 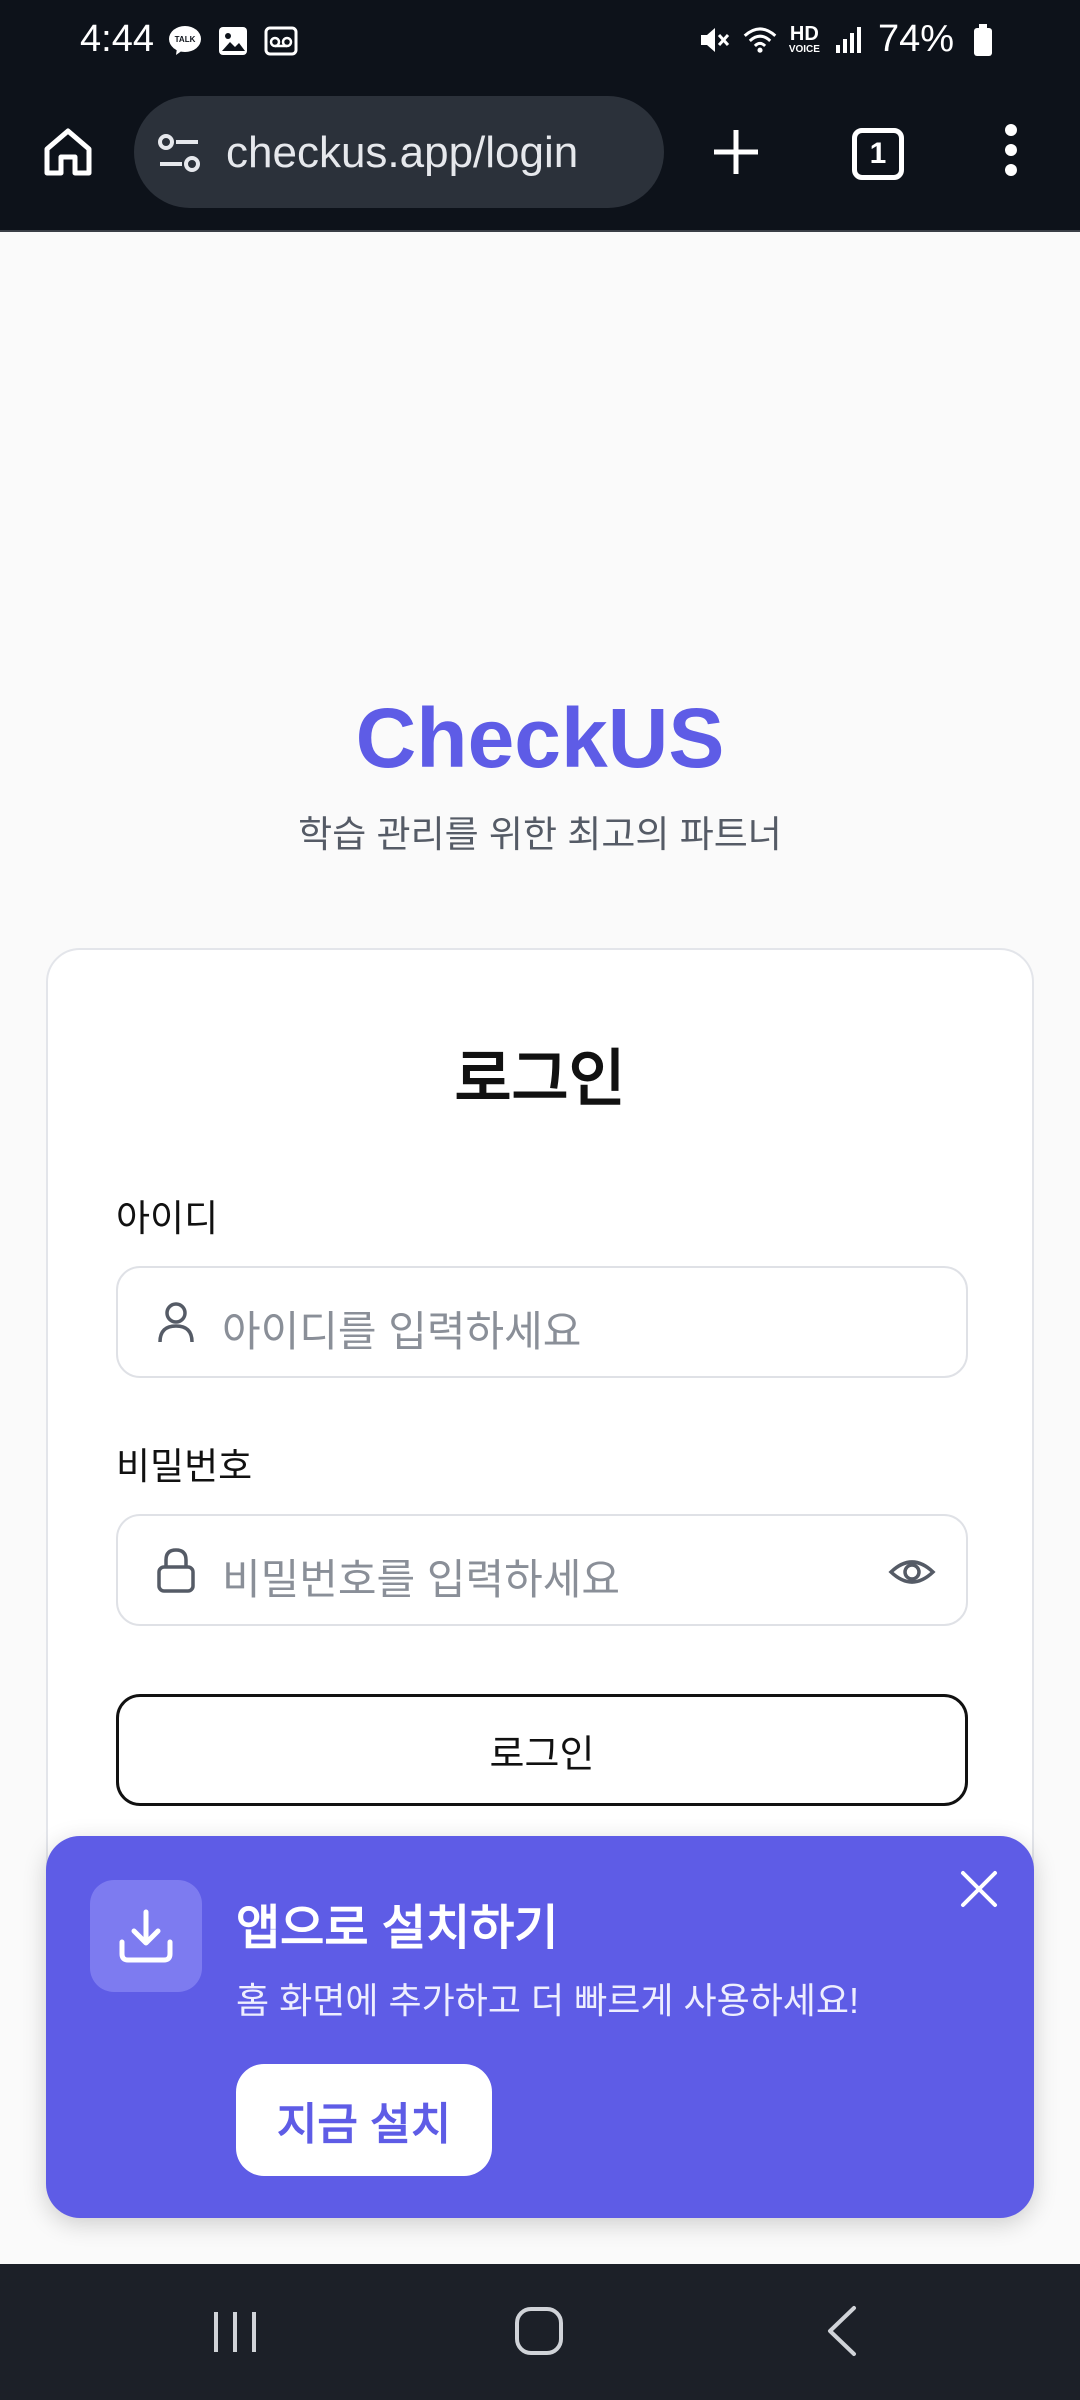 What do you see at coordinates (714, 40) in the screenshot?
I see `mute-icon` at bounding box center [714, 40].